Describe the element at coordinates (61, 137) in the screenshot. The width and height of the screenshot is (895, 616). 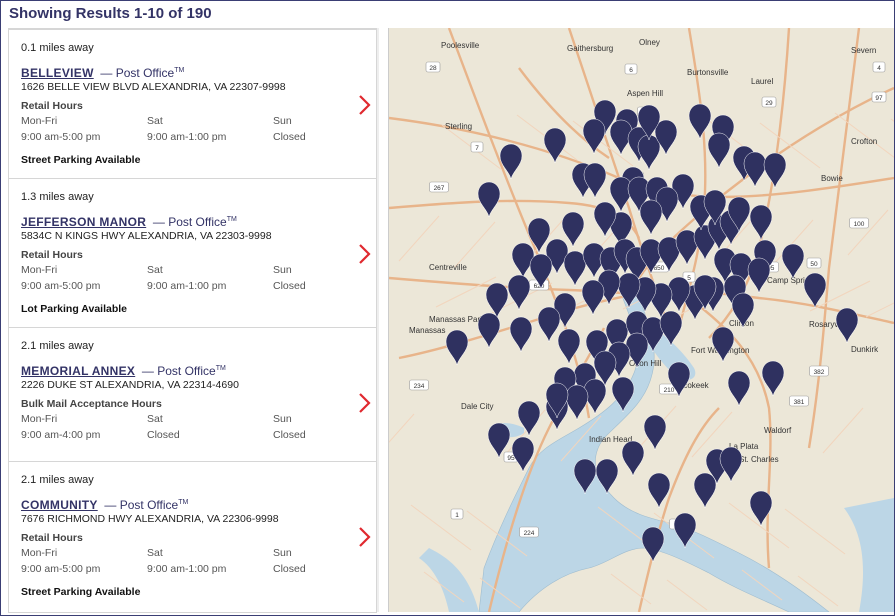
I see `time-value: 9:00 am-5:00 pm` at that location.